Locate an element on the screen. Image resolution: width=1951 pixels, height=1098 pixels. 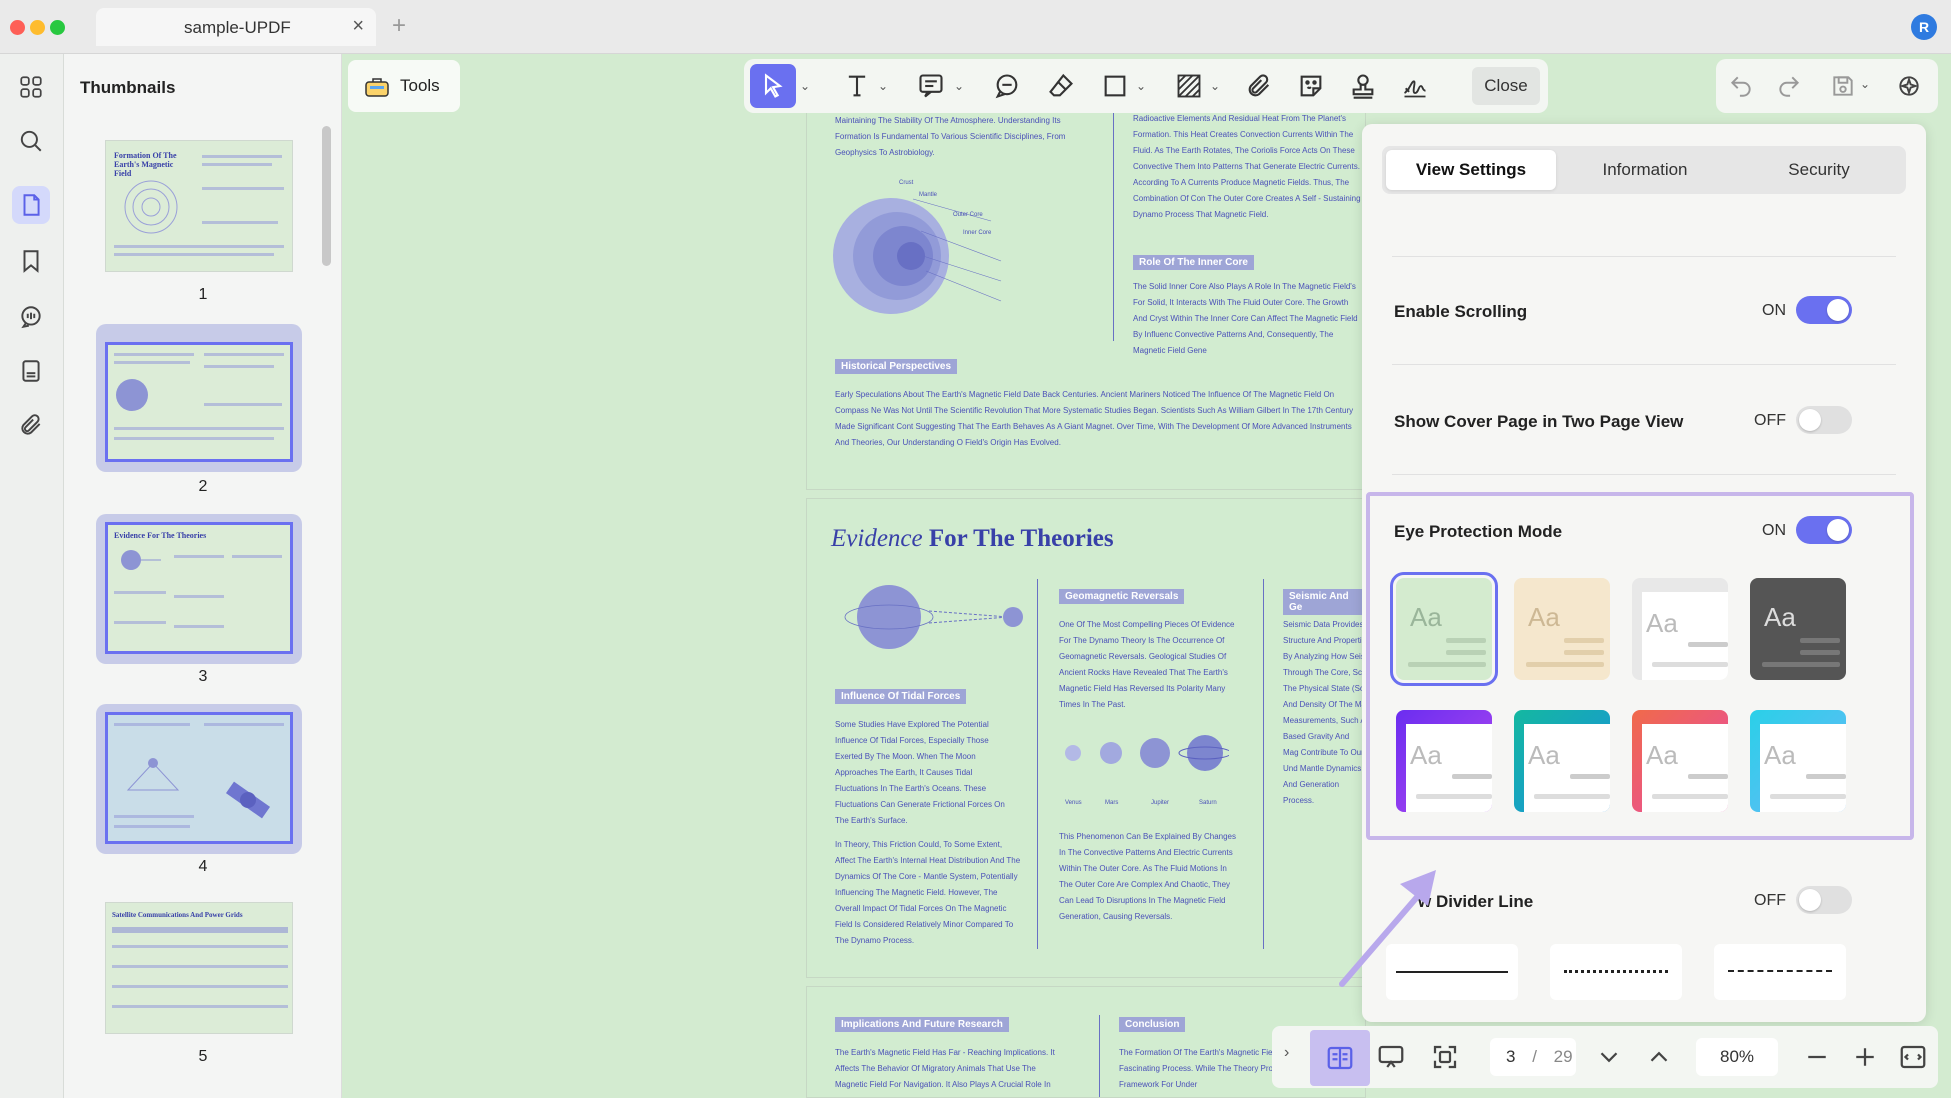
tab-title: sample-UPDF is located at coordinates (237, 27).